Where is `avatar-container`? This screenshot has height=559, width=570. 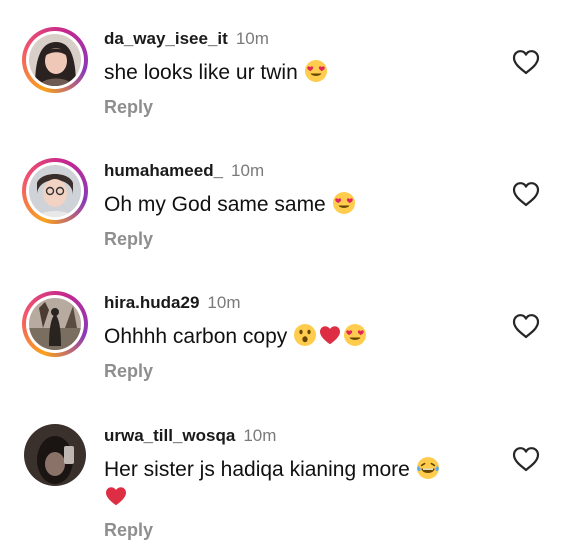
avatar-container is located at coordinates (55, 455).